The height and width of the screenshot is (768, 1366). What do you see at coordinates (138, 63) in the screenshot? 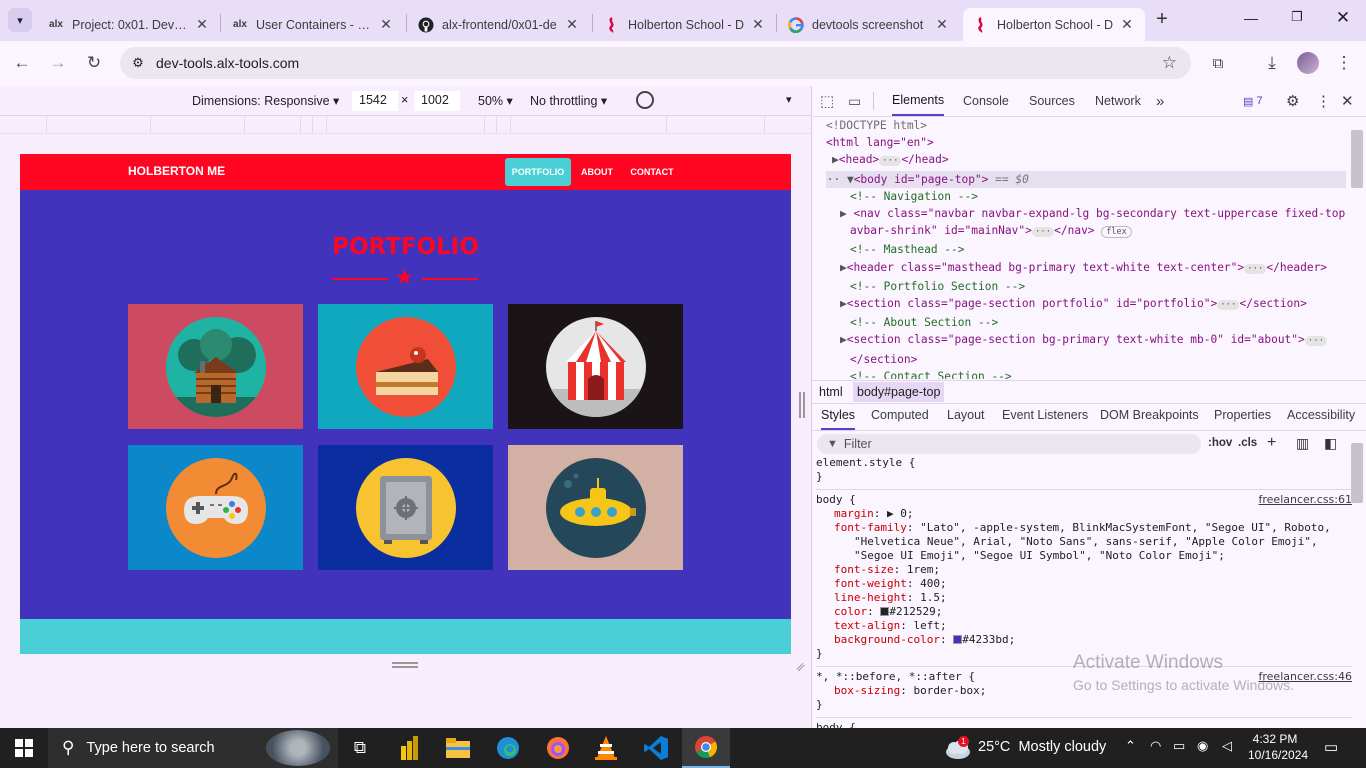
I see `site-info-icon: ⚙` at bounding box center [138, 63].